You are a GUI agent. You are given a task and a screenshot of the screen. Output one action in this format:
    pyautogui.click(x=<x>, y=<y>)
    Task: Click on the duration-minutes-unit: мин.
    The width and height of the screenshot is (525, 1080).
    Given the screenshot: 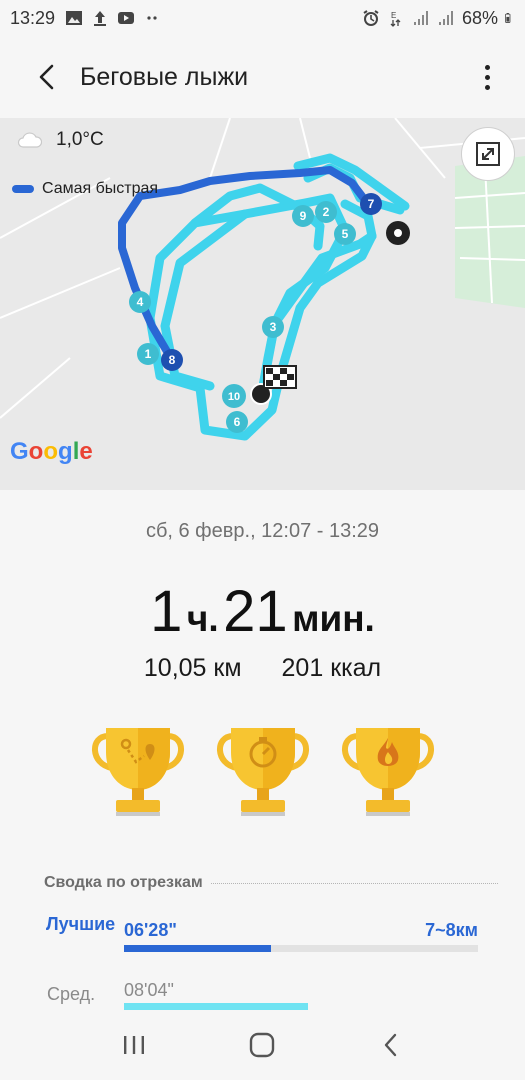 What is the action you would take?
    pyautogui.click(x=333, y=618)
    